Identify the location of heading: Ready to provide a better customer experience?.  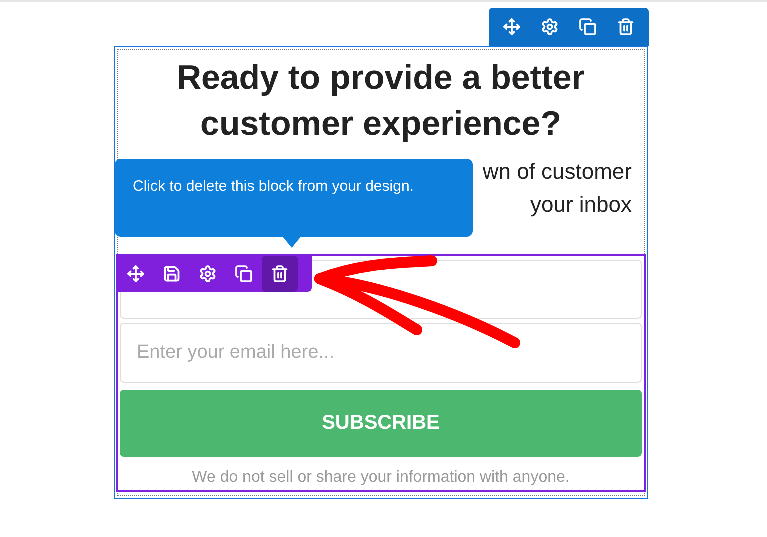
(381, 101).